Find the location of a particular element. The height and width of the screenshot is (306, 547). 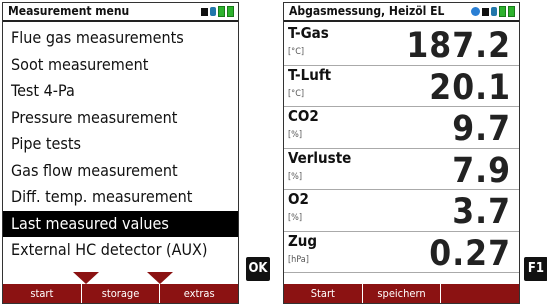

measurement-label: T-Luft is located at coordinates (310, 74).